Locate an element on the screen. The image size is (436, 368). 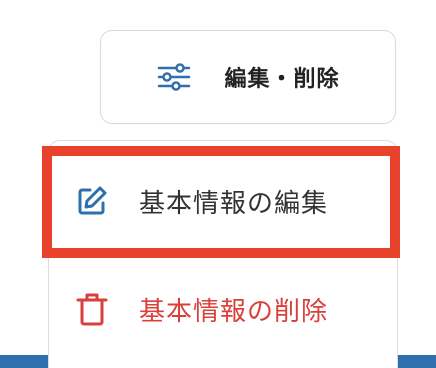
sliders-icon is located at coordinates (174, 77).